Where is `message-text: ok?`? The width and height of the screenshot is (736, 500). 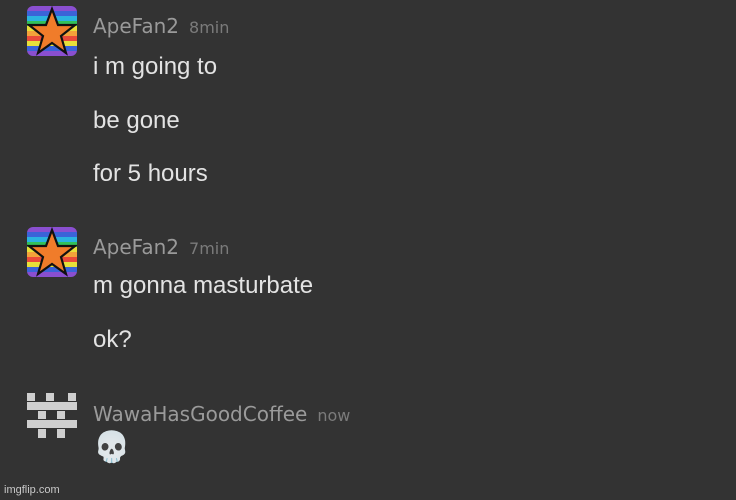 message-text: ok? is located at coordinates (112, 339).